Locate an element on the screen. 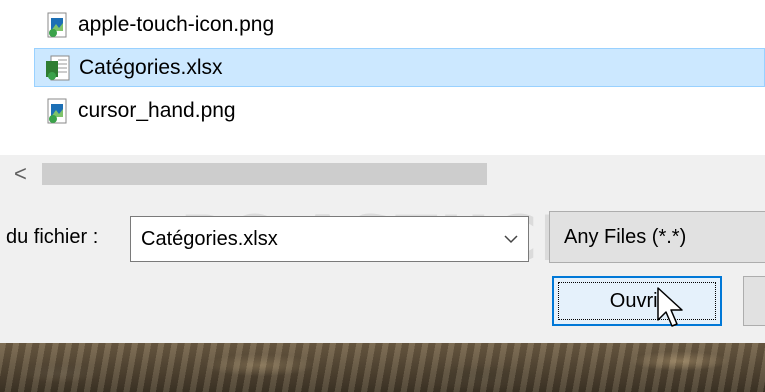 The width and height of the screenshot is (765, 392). cancel-button is located at coordinates (754, 301).